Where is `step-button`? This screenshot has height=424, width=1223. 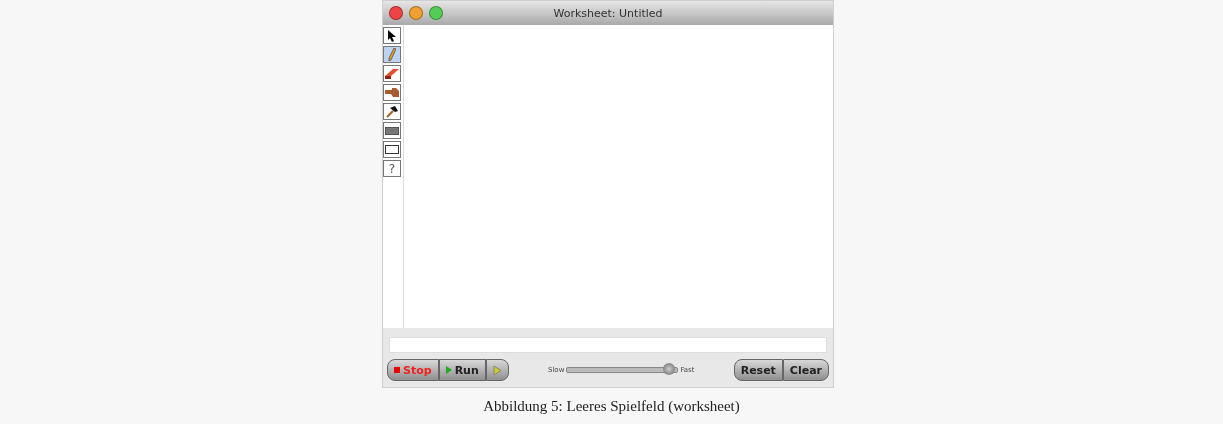 step-button is located at coordinates (497, 370).